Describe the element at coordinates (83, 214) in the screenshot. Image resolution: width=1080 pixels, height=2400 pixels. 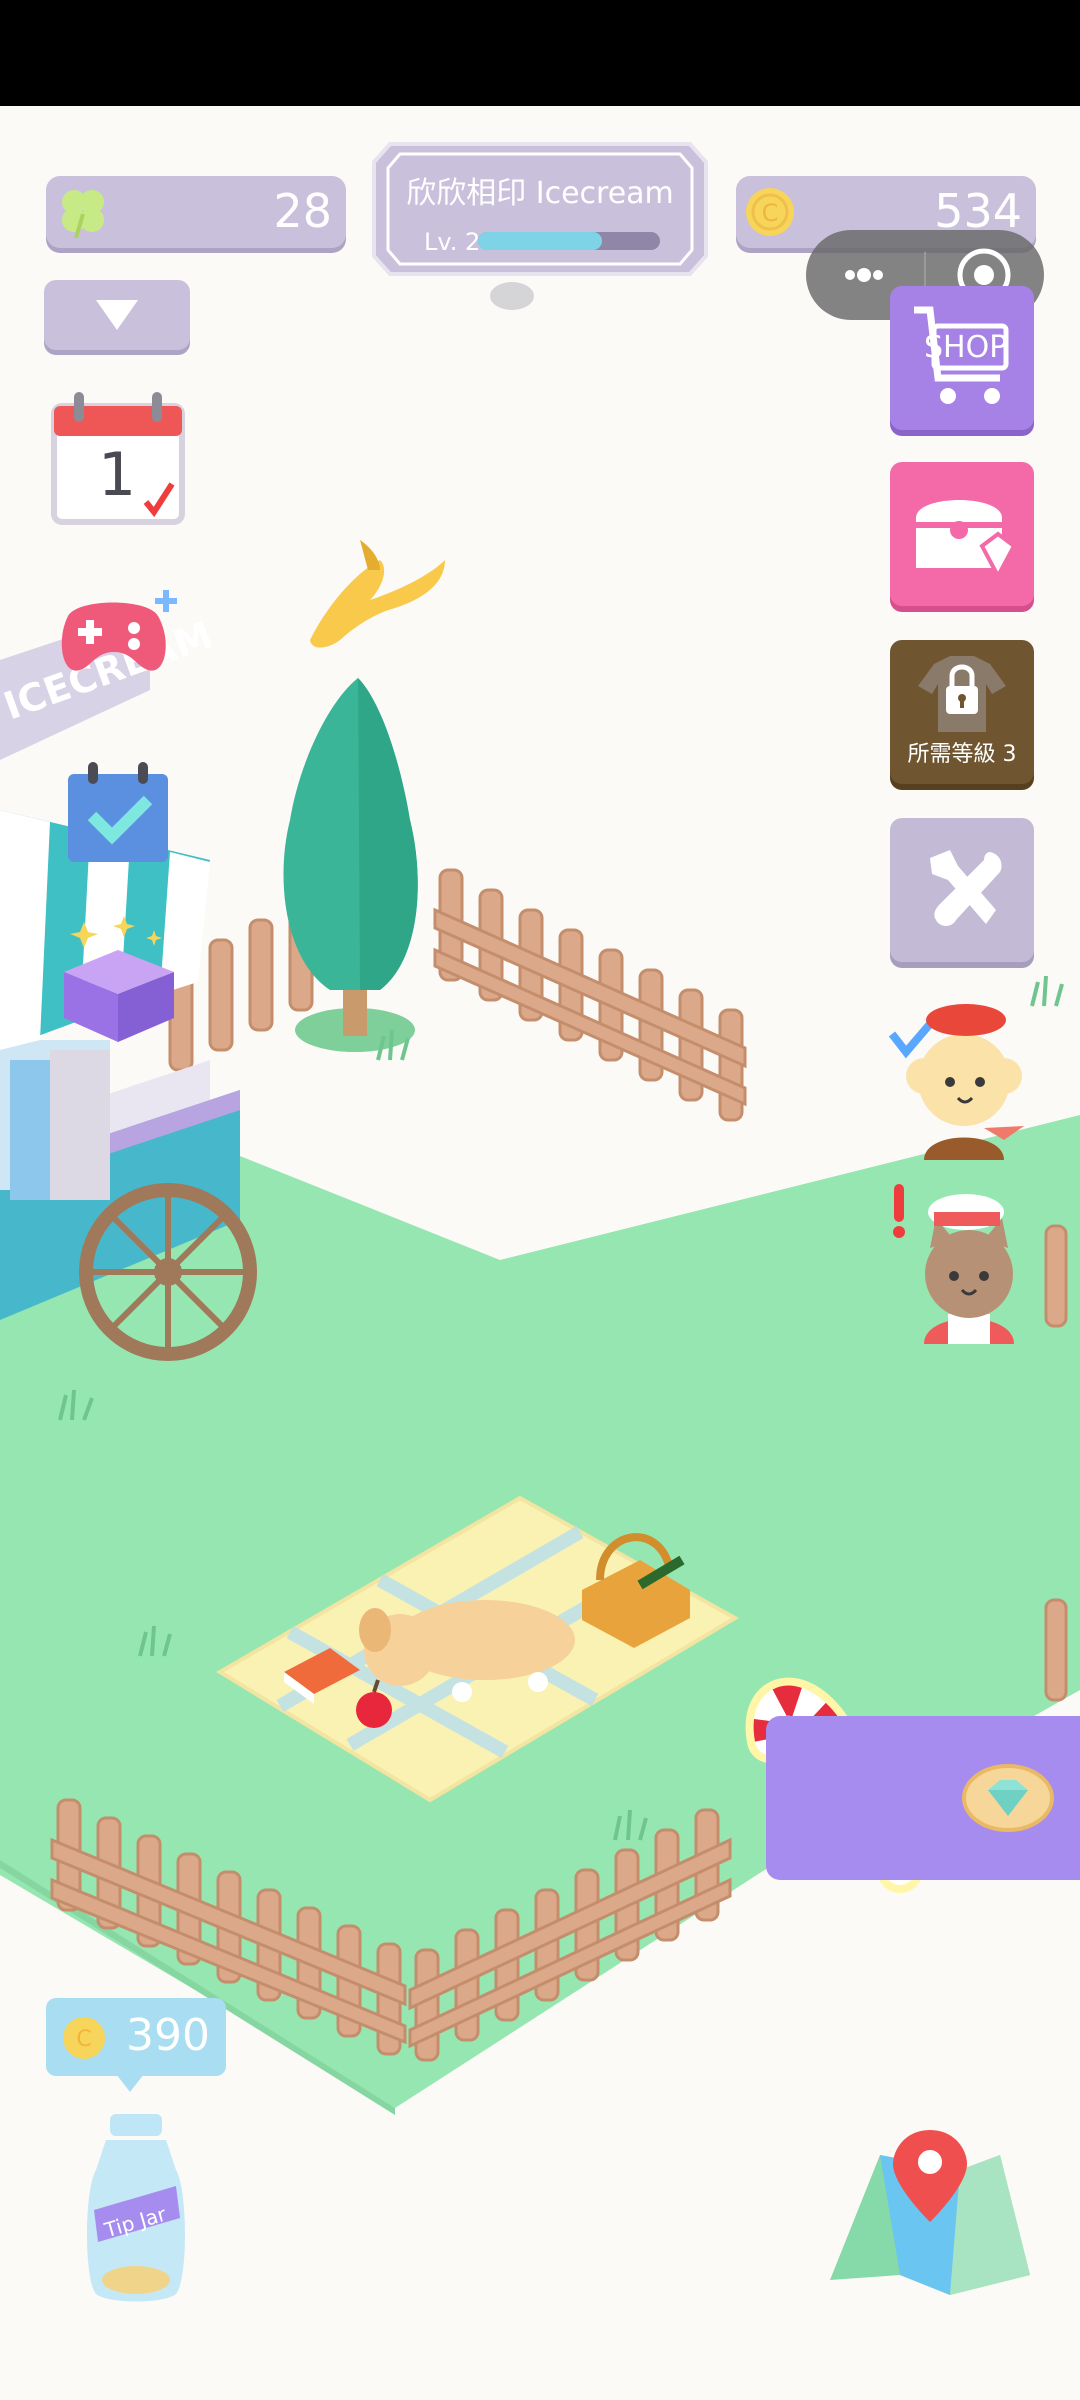
I see `clover-icon` at that location.